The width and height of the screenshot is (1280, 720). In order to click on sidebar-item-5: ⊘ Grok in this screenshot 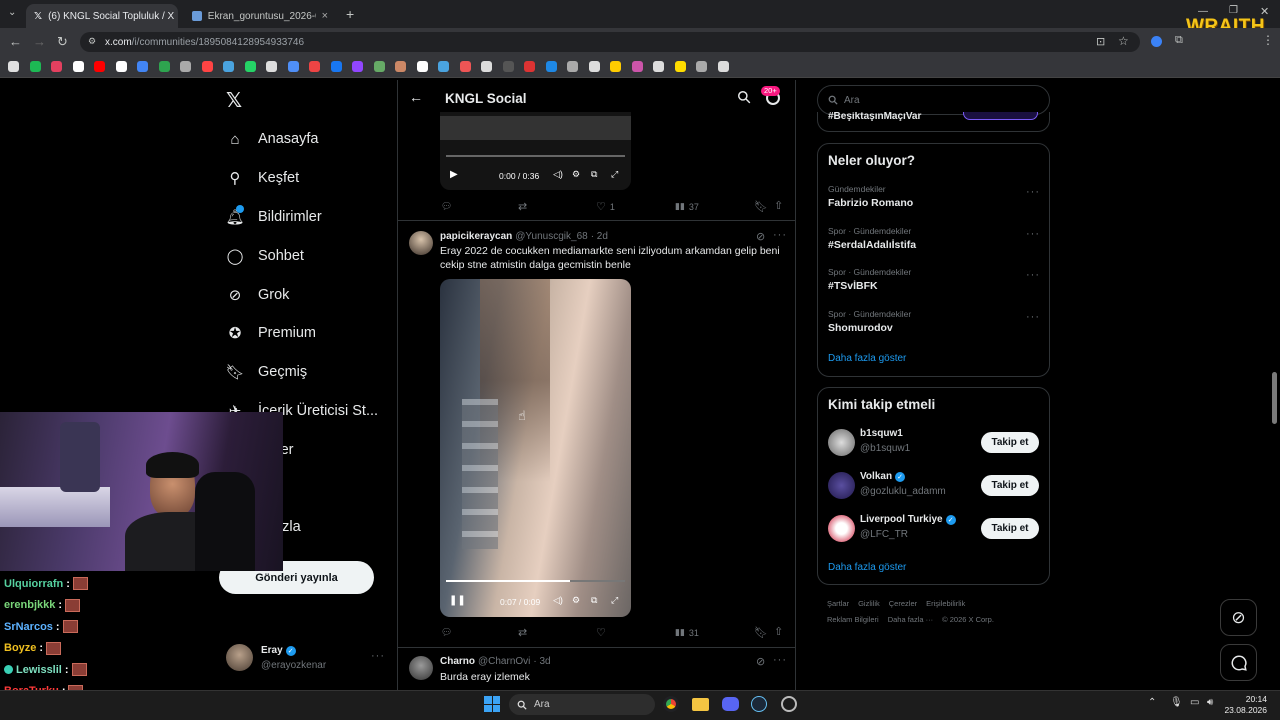, I will do `click(258, 295)`.